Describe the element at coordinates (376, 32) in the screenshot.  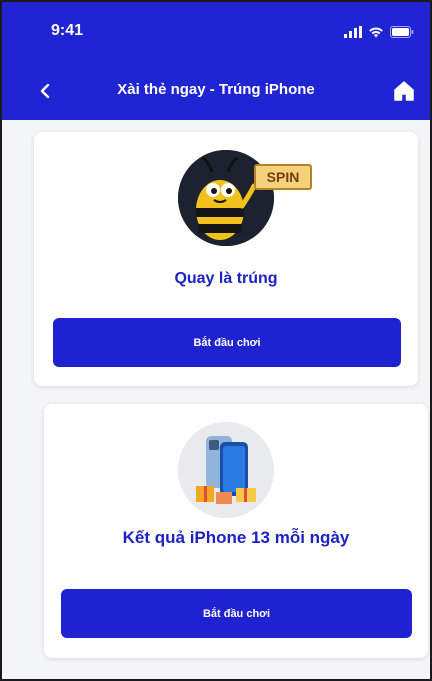
I see `wifi-icon` at that location.